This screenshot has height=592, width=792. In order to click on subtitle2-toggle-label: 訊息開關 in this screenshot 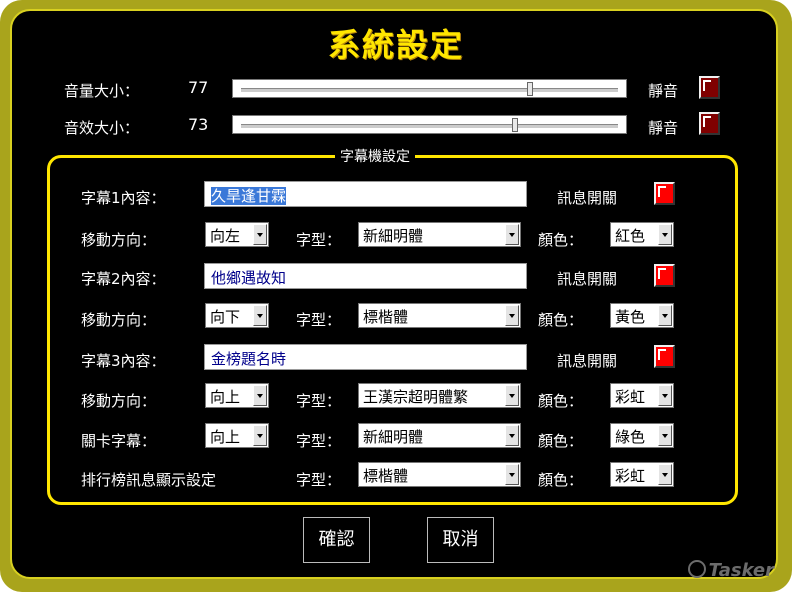, I will do `click(587, 279)`.